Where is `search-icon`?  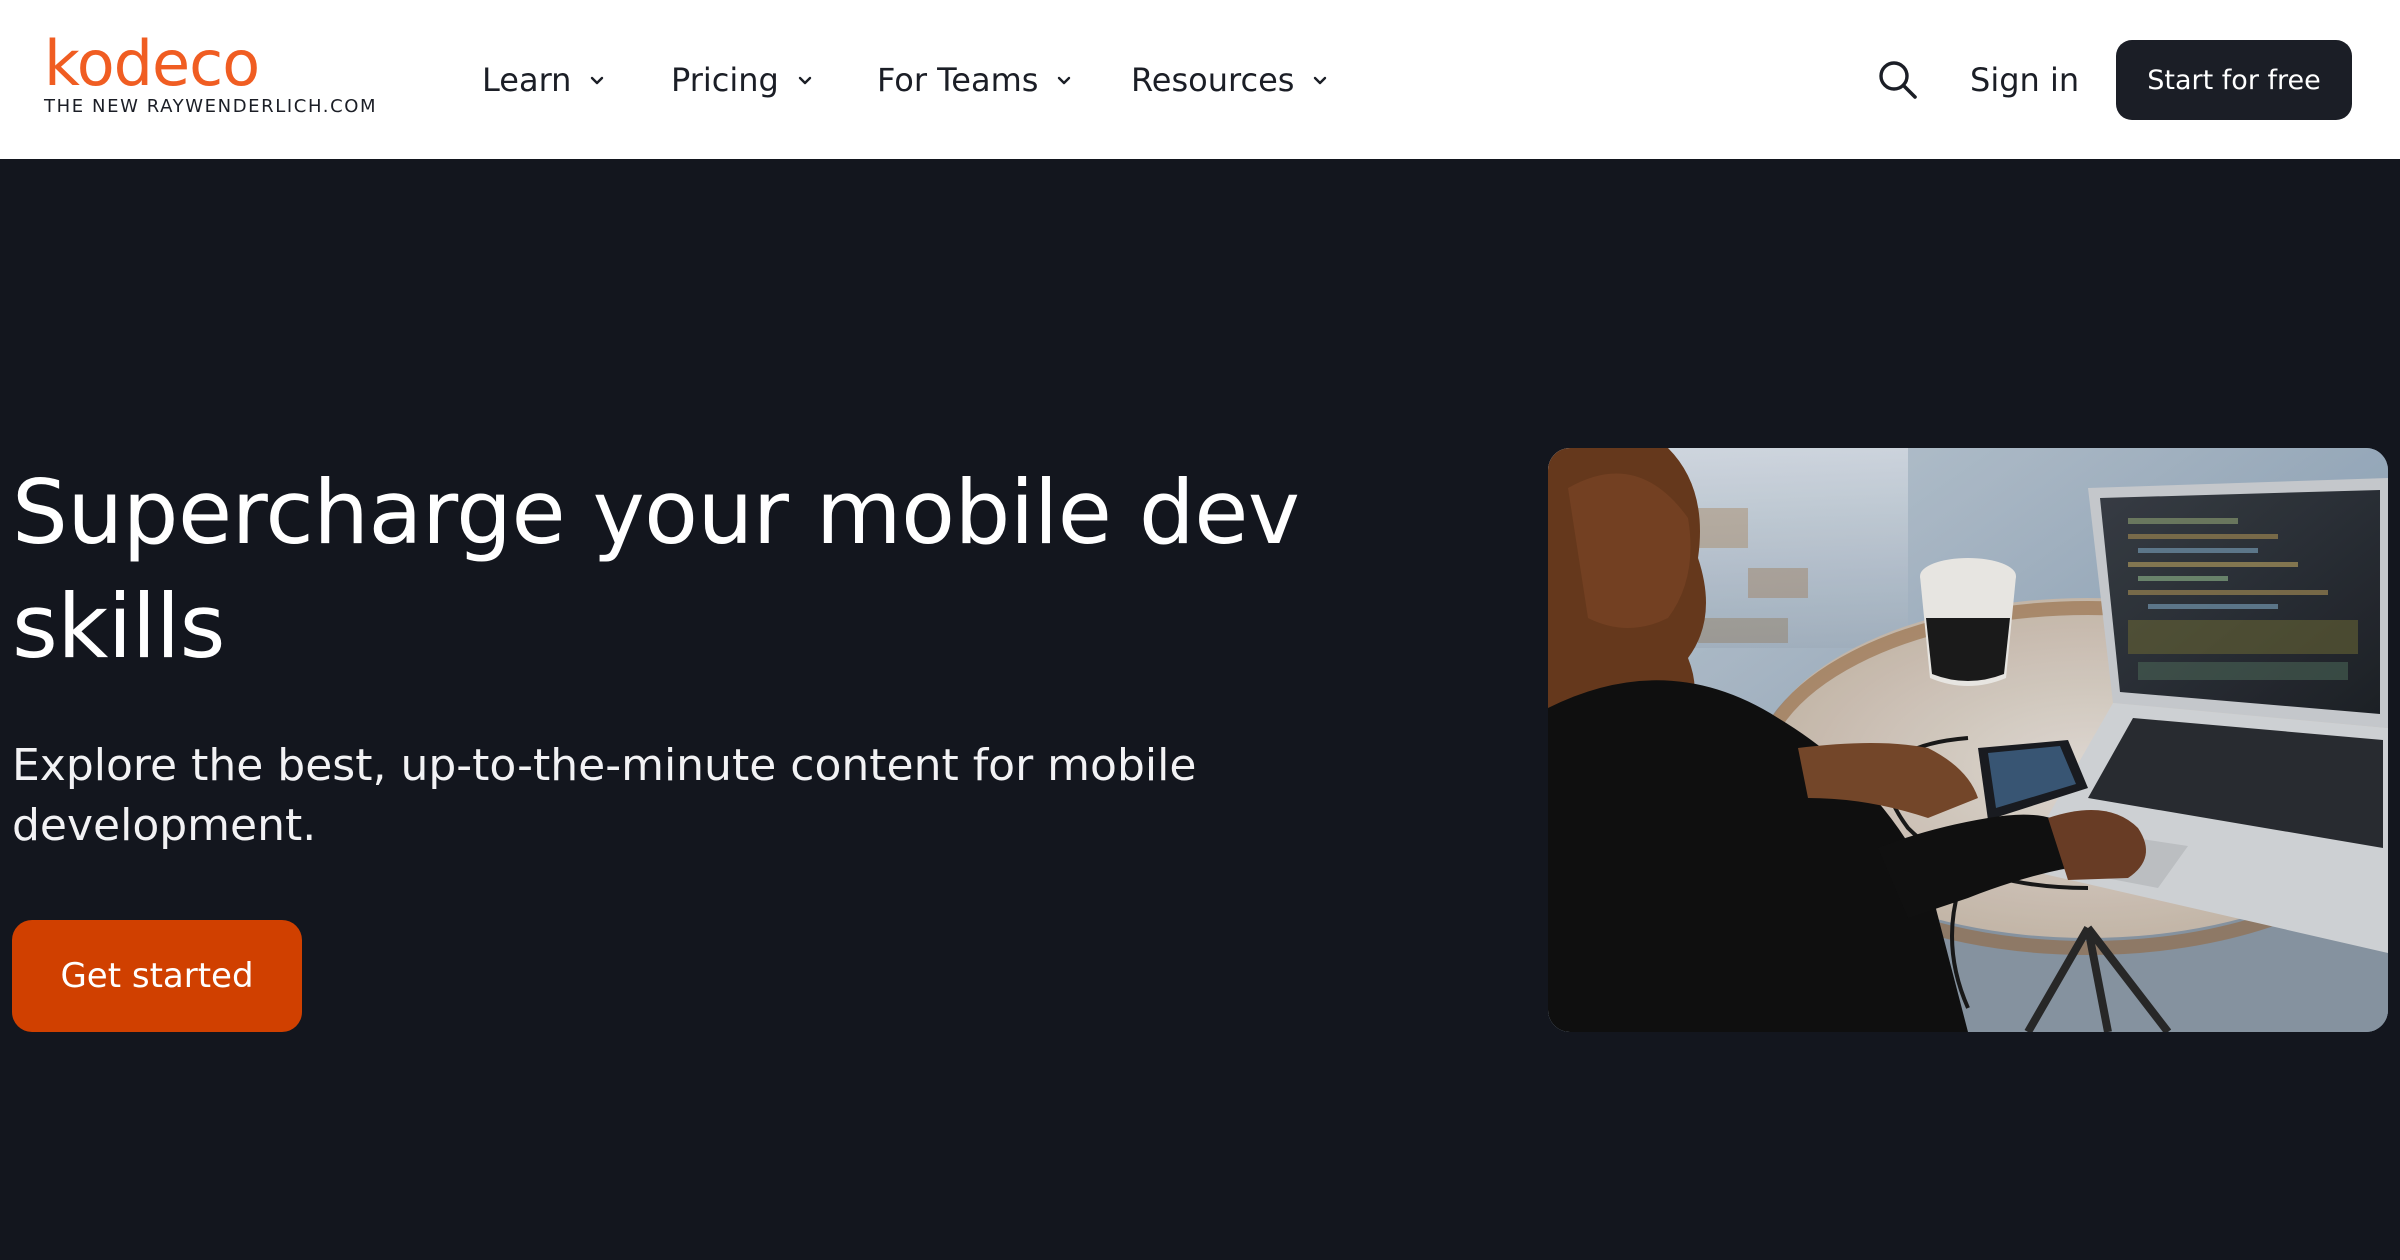 search-icon is located at coordinates (1898, 80).